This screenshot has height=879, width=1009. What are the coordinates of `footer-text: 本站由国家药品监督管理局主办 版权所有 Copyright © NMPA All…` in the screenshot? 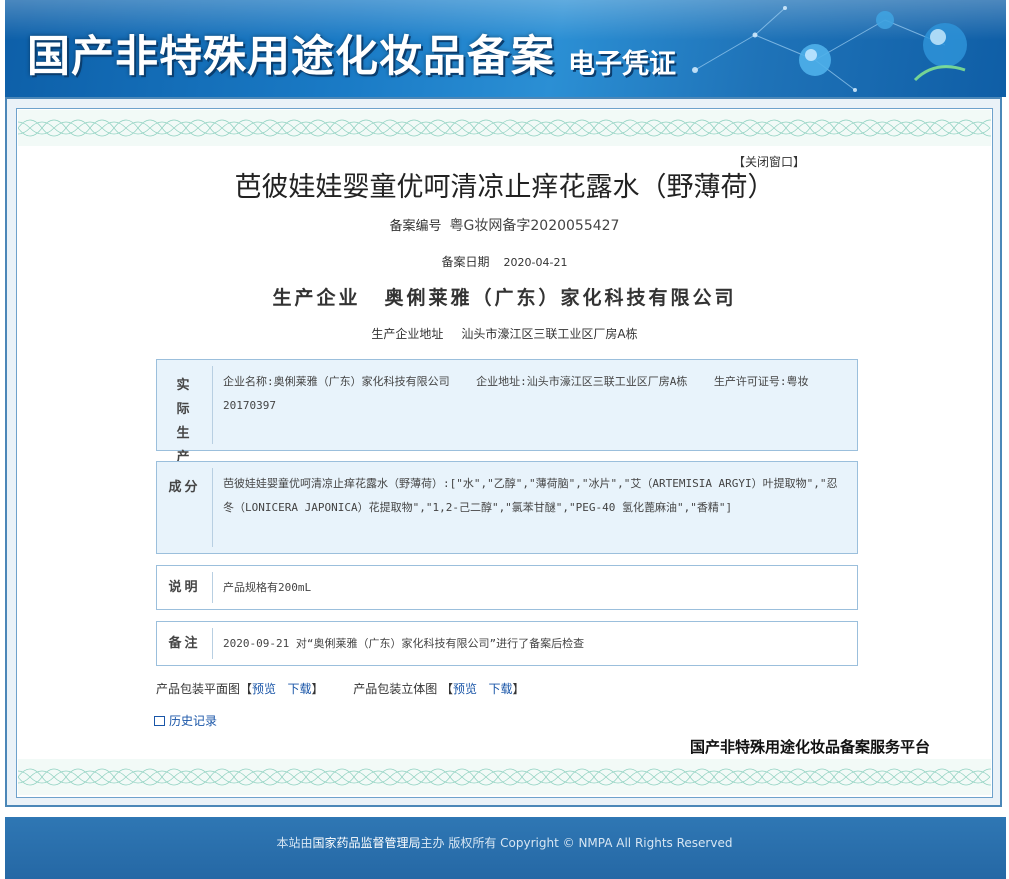 It's located at (504, 842).